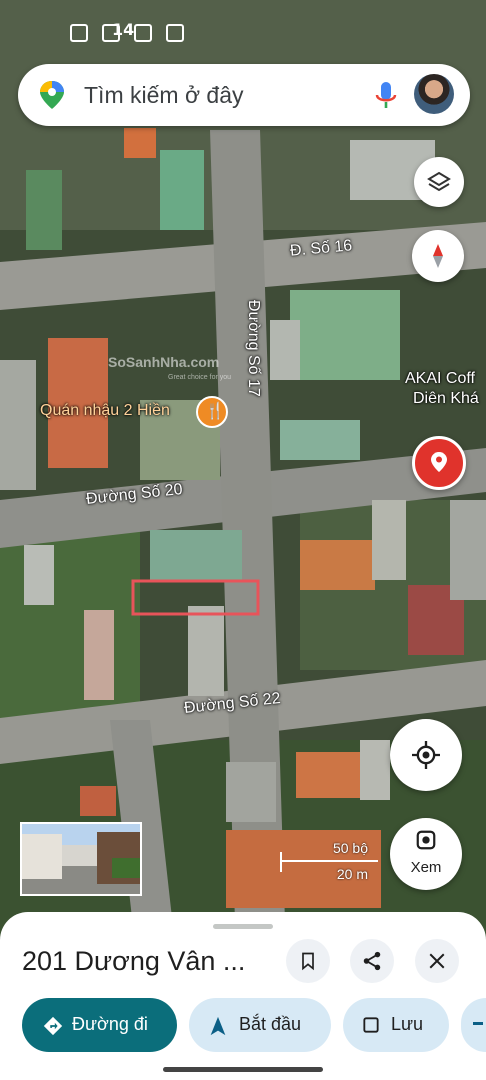 This screenshot has height=1080, width=486. I want to click on status-bar: 14, so click(243, 32).